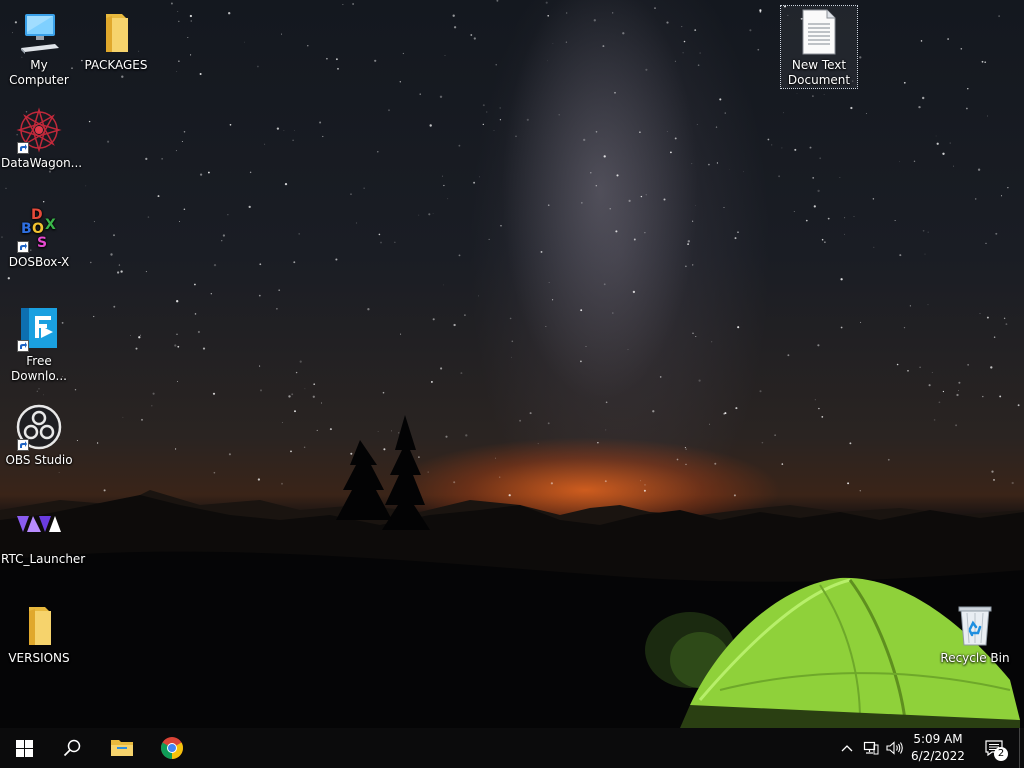 This screenshot has width=1024, height=768. Describe the element at coordinates (819, 72) in the screenshot. I see `desktop-icon-label: New Text Document` at that location.